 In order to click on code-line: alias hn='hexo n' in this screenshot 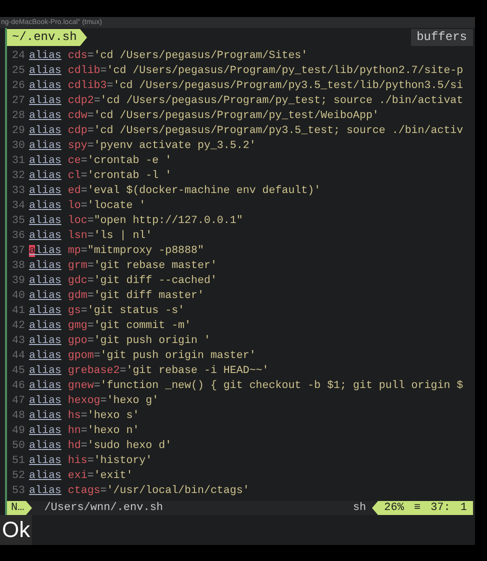, I will do `click(84, 431)`.